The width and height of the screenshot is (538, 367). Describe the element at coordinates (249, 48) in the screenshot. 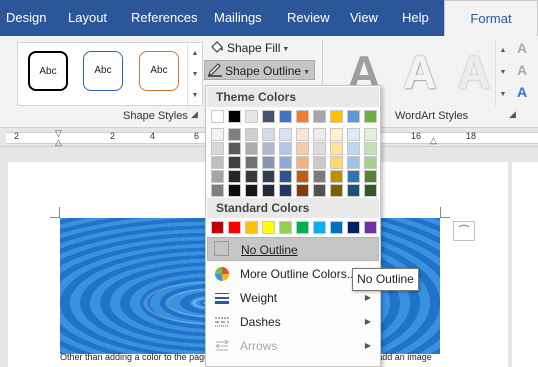

I see `shape-fill-button: Shape Fill ▼` at that location.